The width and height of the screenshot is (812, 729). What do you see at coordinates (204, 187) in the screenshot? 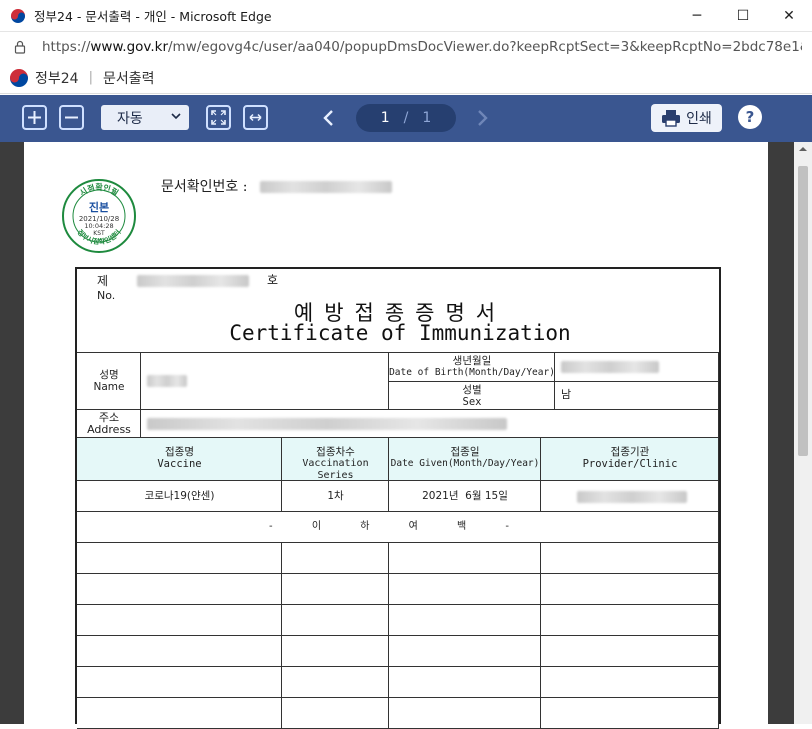
I see `doc-confirm-label: 문서확인번호 :` at bounding box center [204, 187].